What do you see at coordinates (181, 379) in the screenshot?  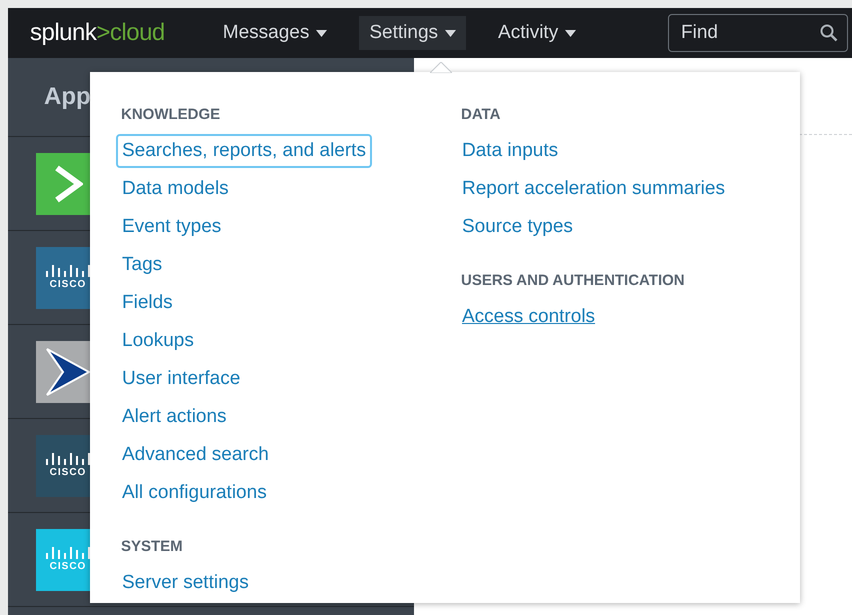 I see `menu-link: User interface` at bounding box center [181, 379].